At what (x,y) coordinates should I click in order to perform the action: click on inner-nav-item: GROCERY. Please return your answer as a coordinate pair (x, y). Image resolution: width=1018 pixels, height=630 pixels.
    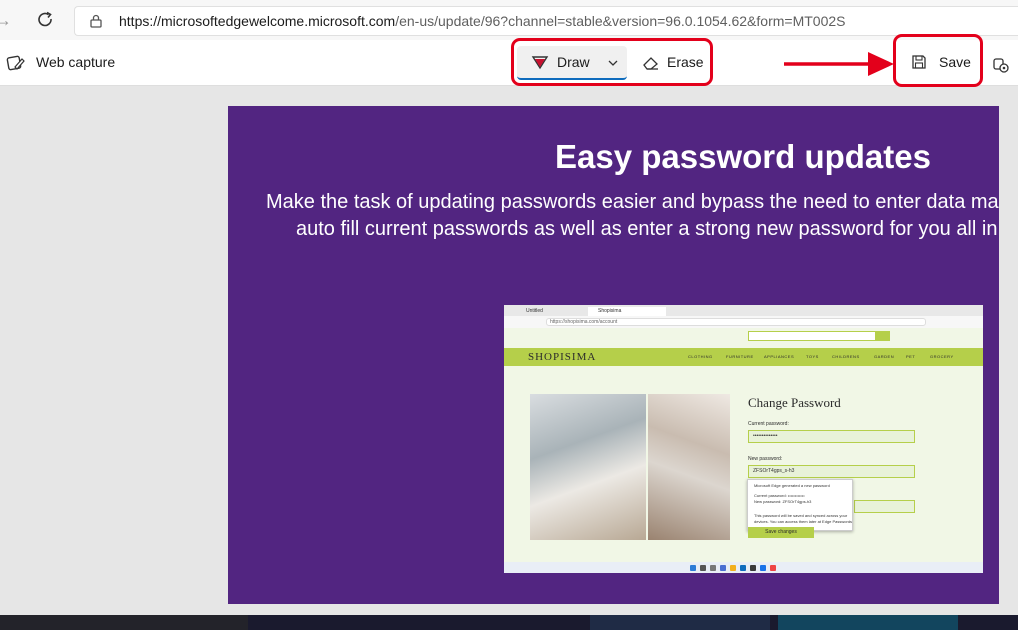
    Looking at the image, I should click on (942, 356).